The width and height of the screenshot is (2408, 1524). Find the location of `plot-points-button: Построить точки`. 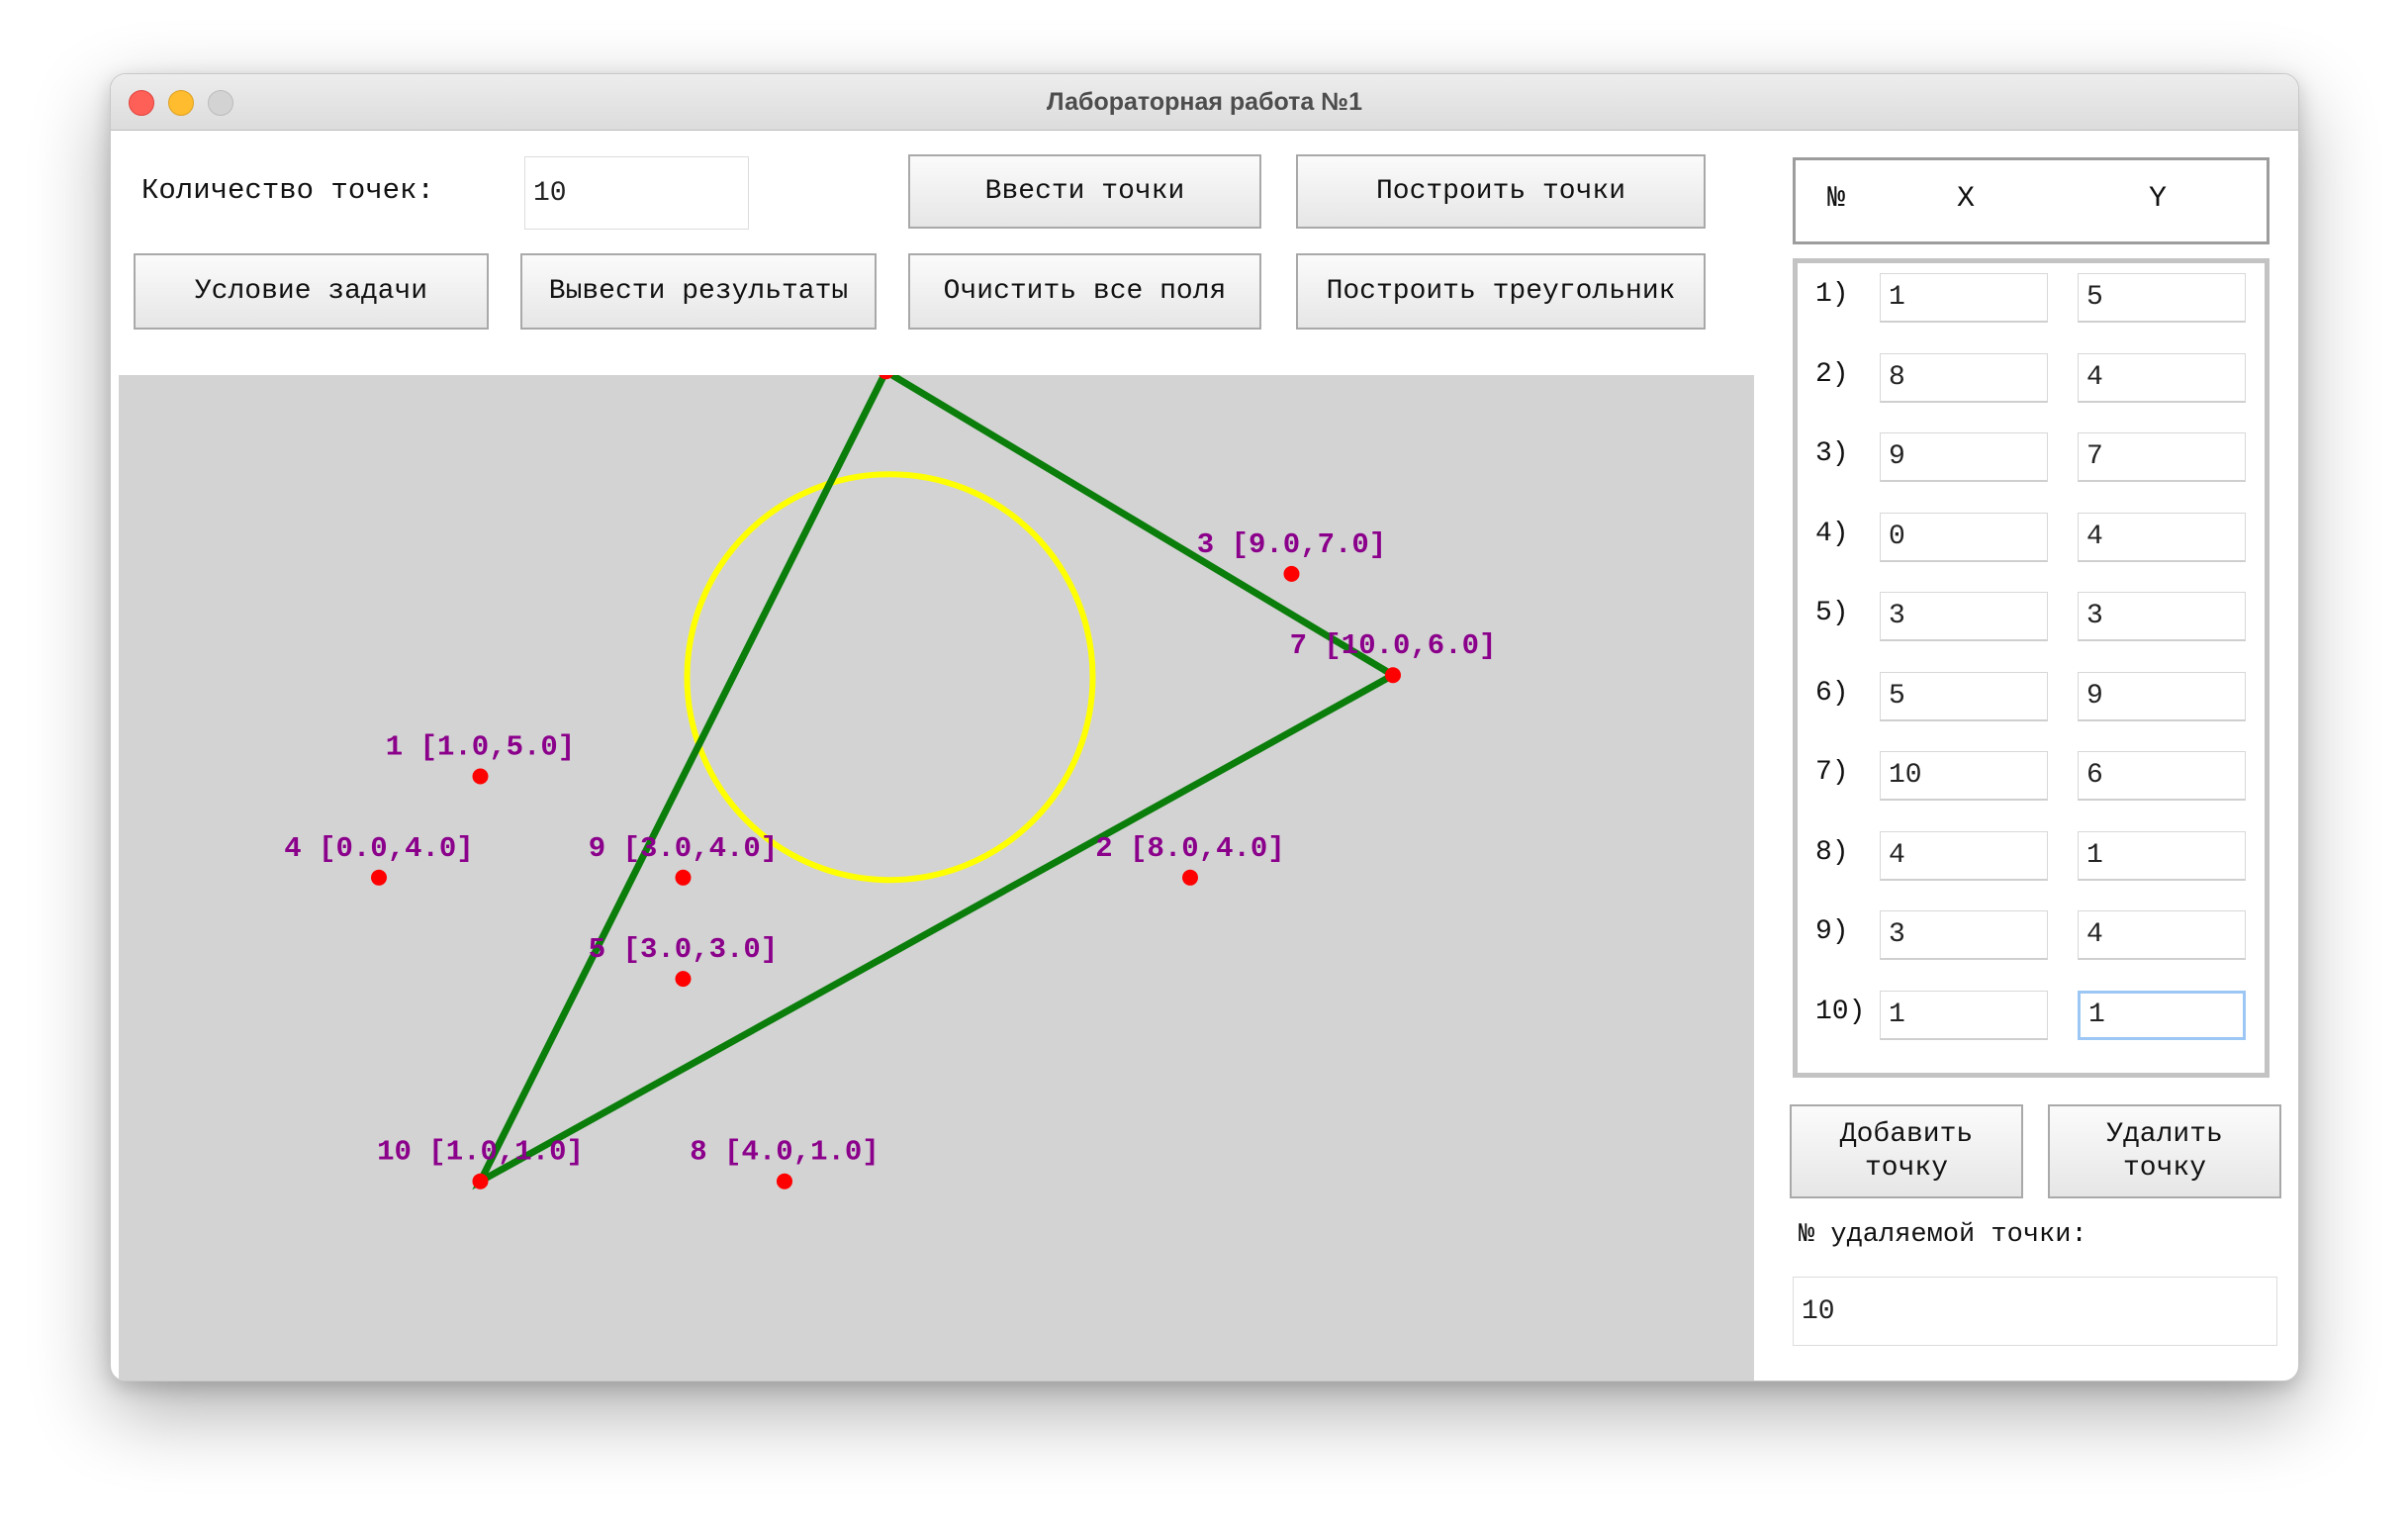

plot-points-button: Построить точки is located at coordinates (1501, 191).